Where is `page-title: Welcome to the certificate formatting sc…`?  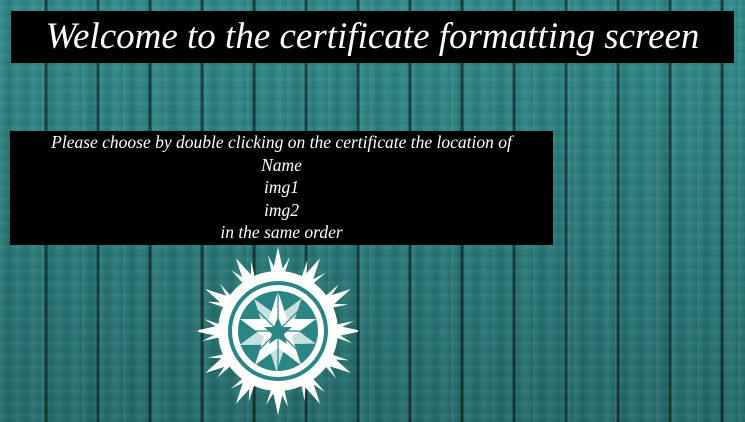
page-title: Welcome to the certificate formatting sc… is located at coordinates (372, 37).